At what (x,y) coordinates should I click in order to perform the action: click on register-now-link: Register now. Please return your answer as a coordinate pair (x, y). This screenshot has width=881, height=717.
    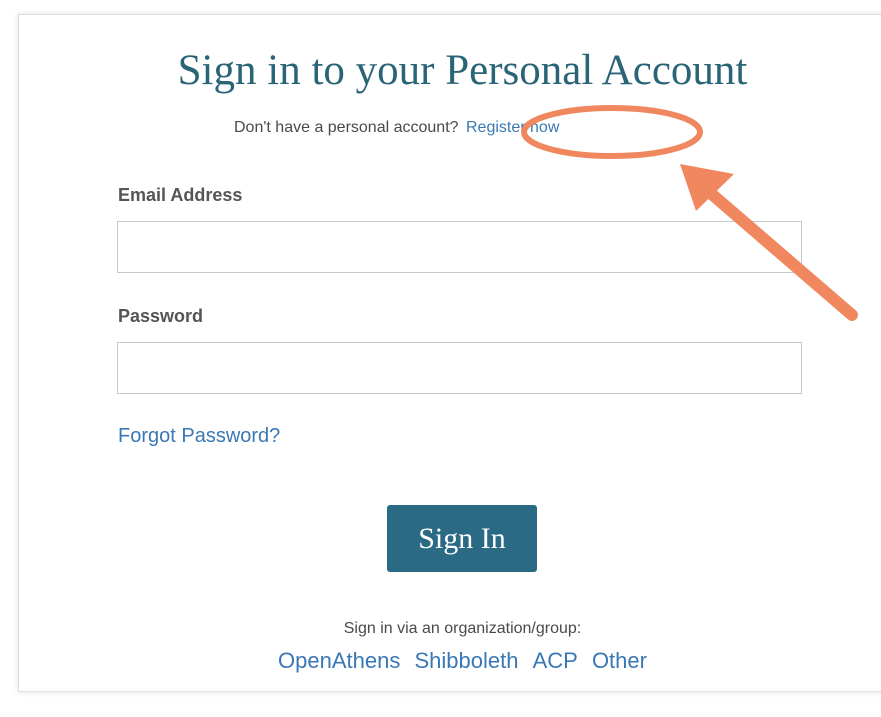
    Looking at the image, I should click on (512, 127).